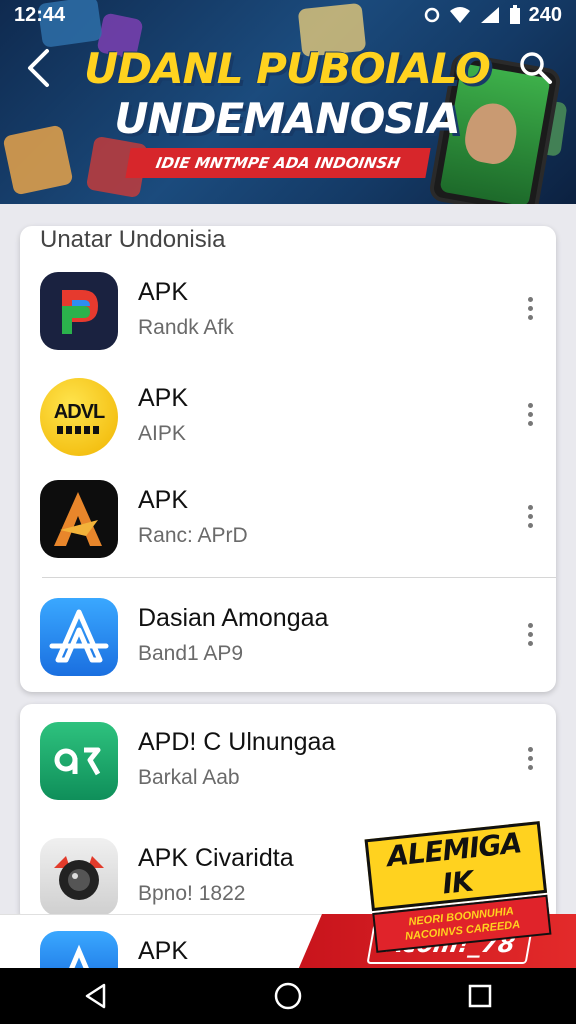 This screenshot has width=576, height=1024. I want to click on p-logo-icon, so click(79, 311).